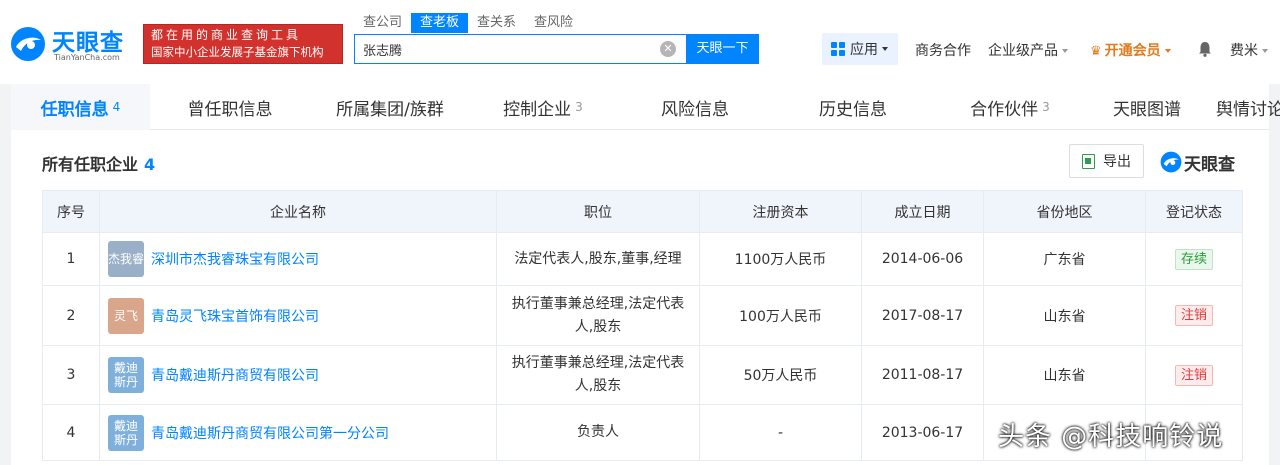 The width and height of the screenshot is (1280, 465). I want to click on nav-business-cooperation: 商务合作, so click(943, 50).